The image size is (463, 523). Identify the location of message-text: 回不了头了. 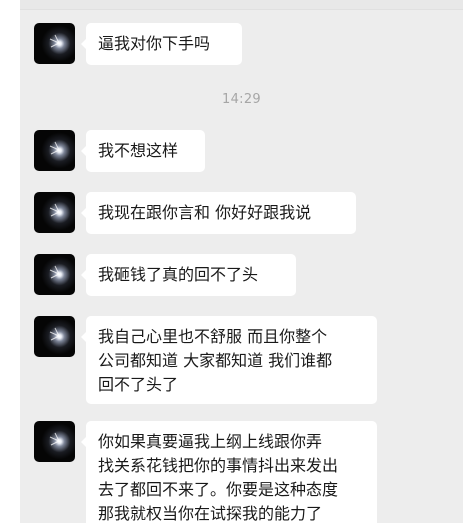
(138, 384).